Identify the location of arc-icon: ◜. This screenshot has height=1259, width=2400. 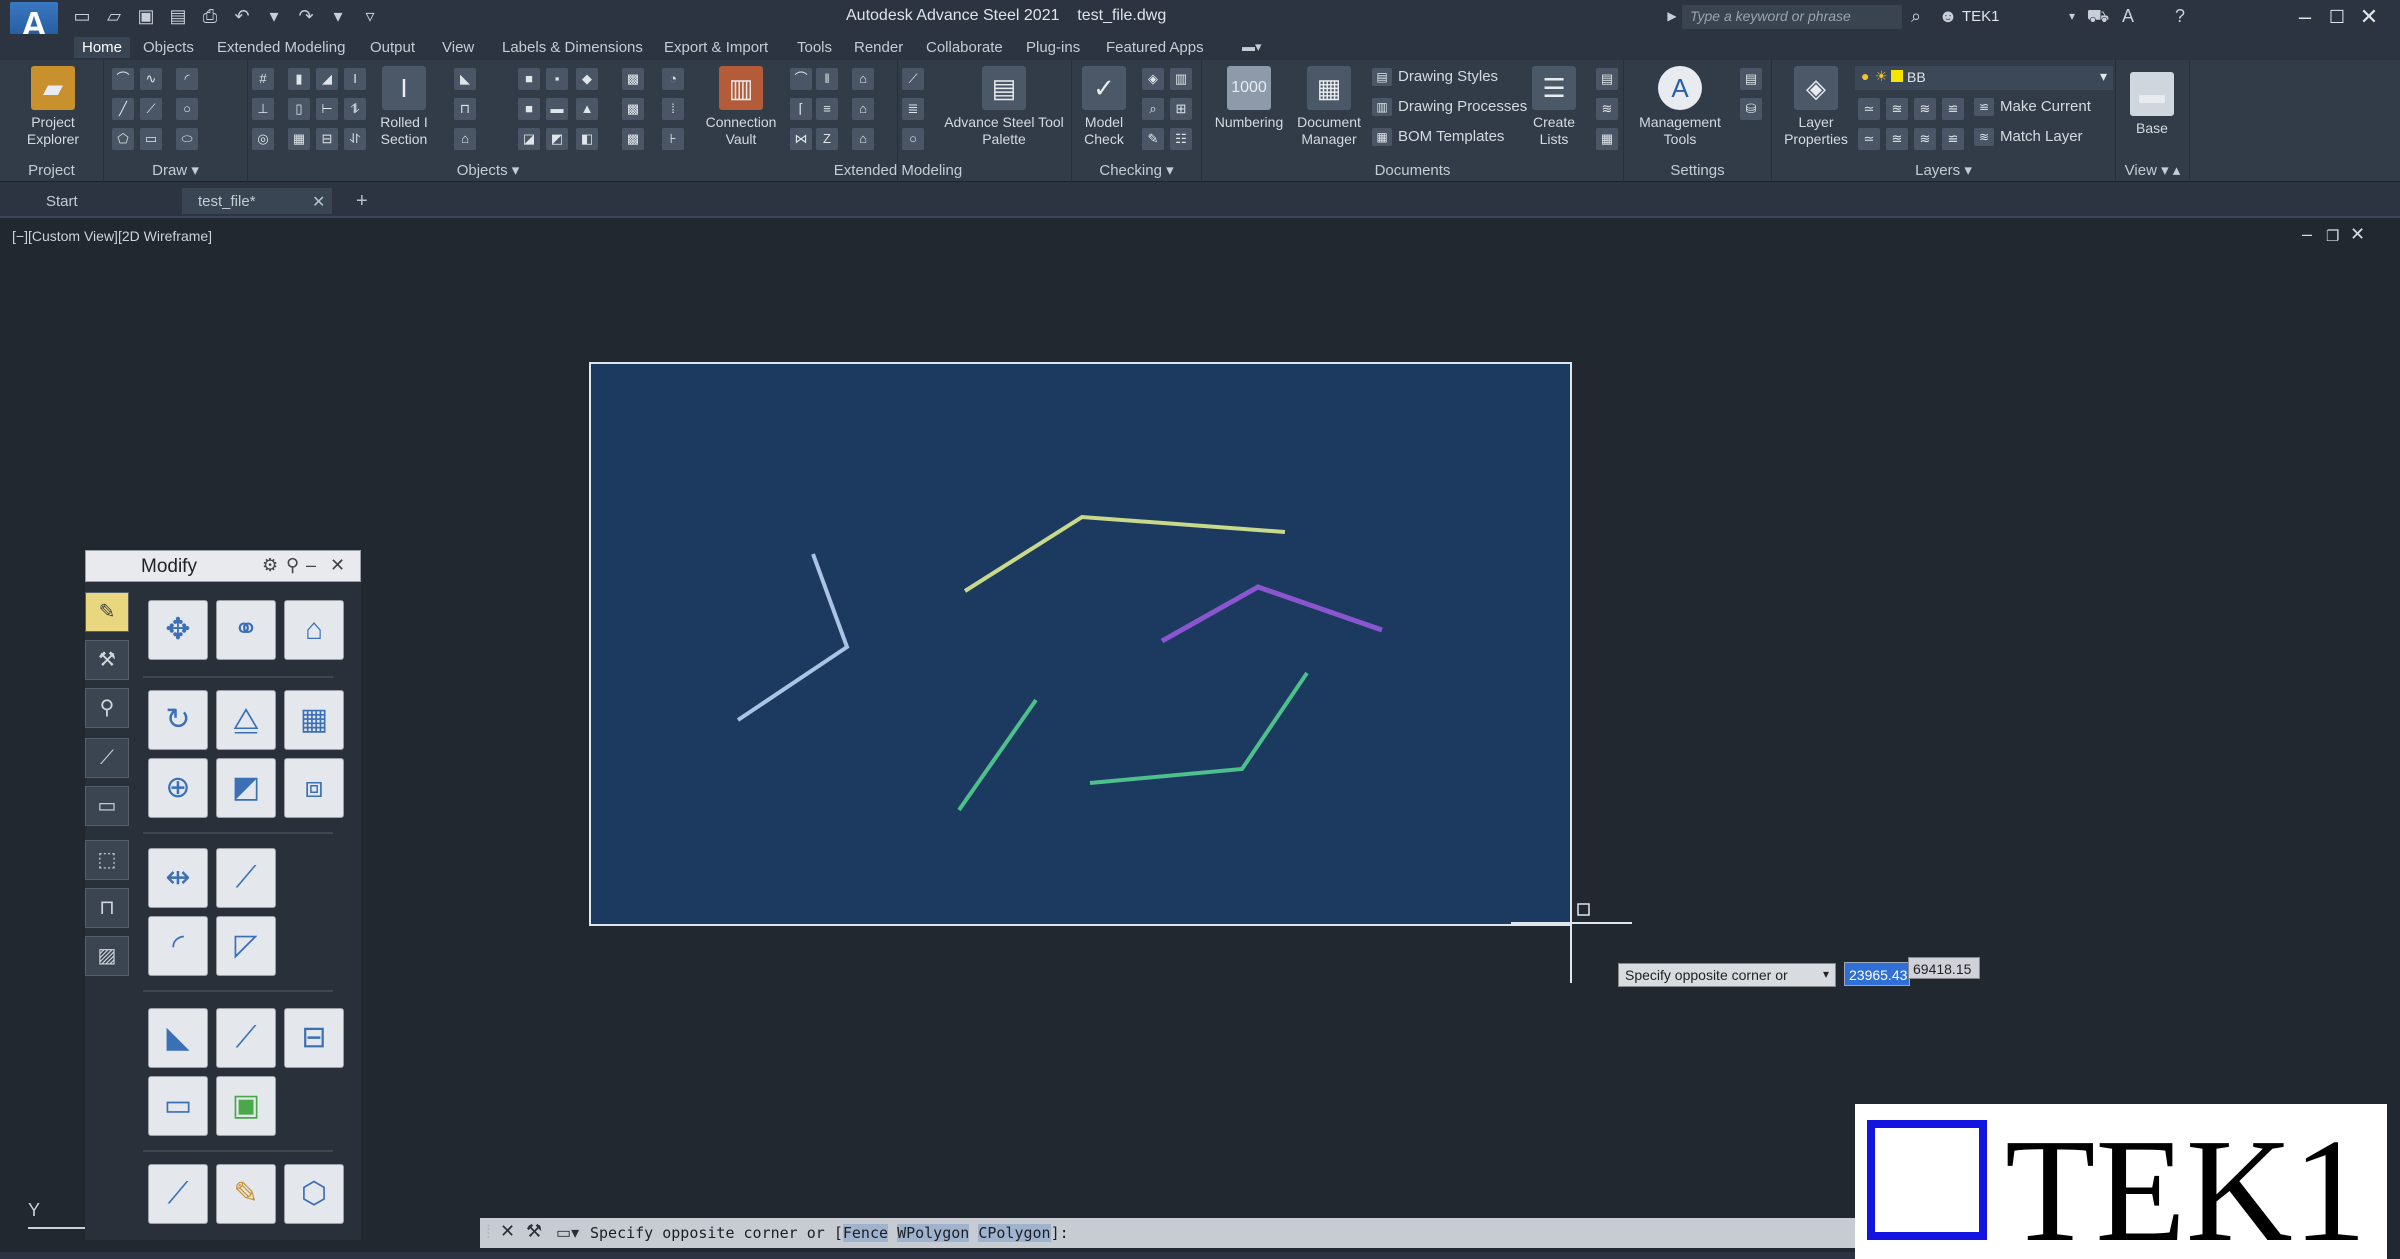
(187, 79).